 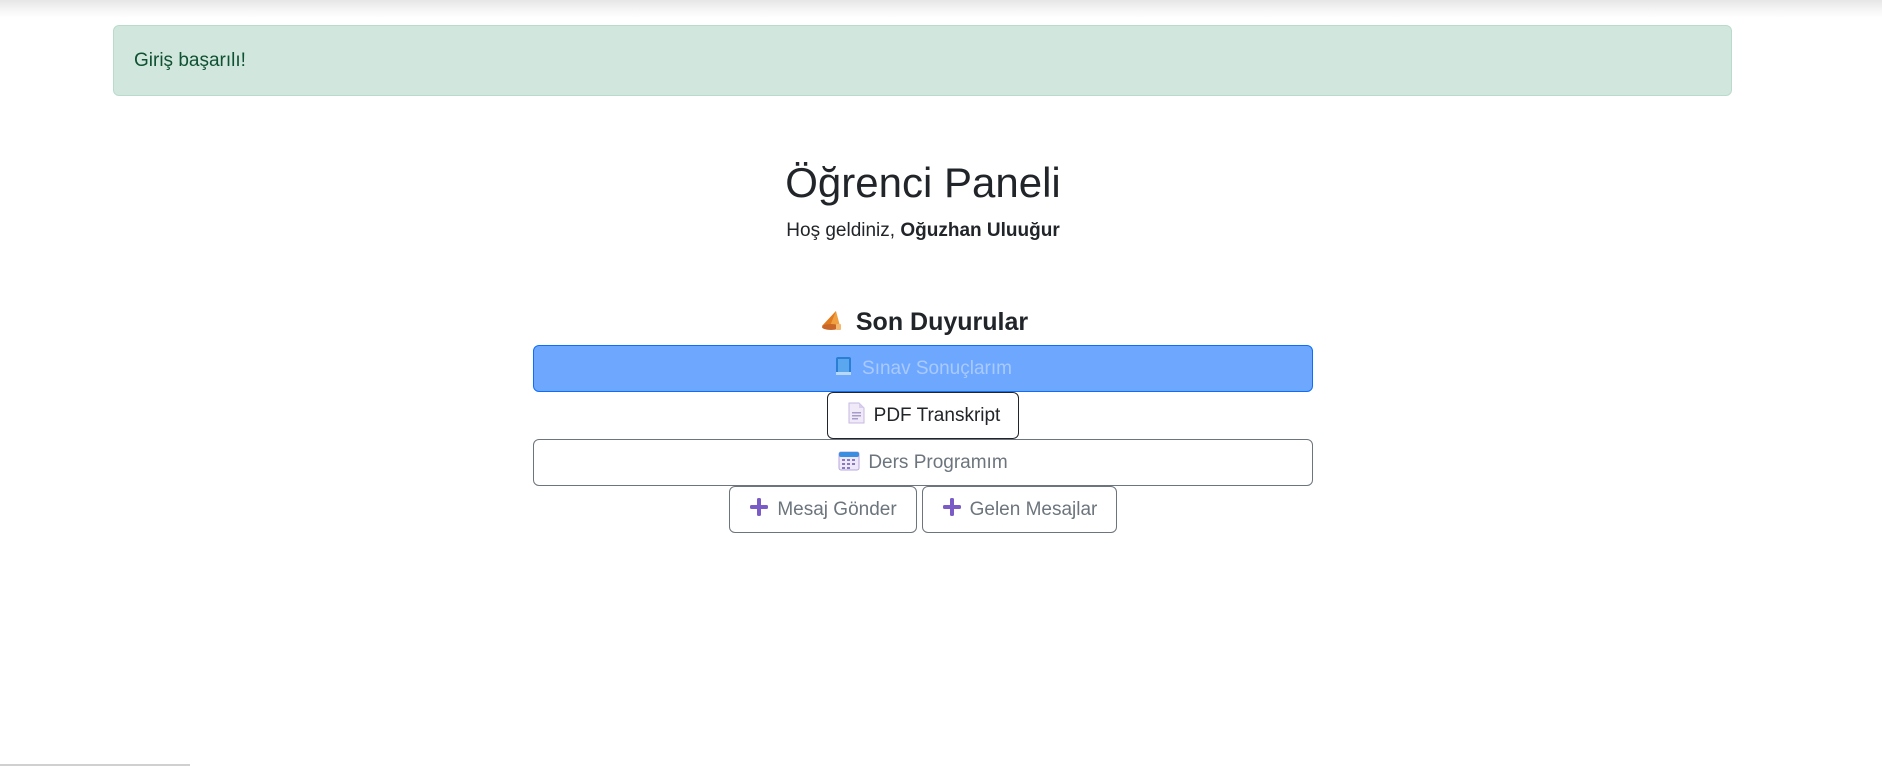 I want to click on send-message-label: Mesaj Gönder, so click(x=837, y=509).